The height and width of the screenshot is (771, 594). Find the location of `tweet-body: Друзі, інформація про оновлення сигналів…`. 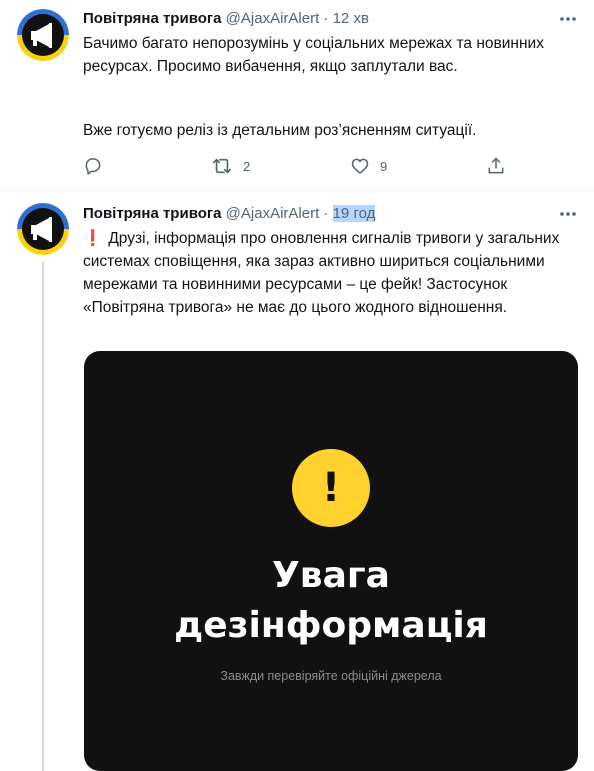

tweet-body: Друзі, інформація про оновлення сигналів… is located at coordinates (321, 273).